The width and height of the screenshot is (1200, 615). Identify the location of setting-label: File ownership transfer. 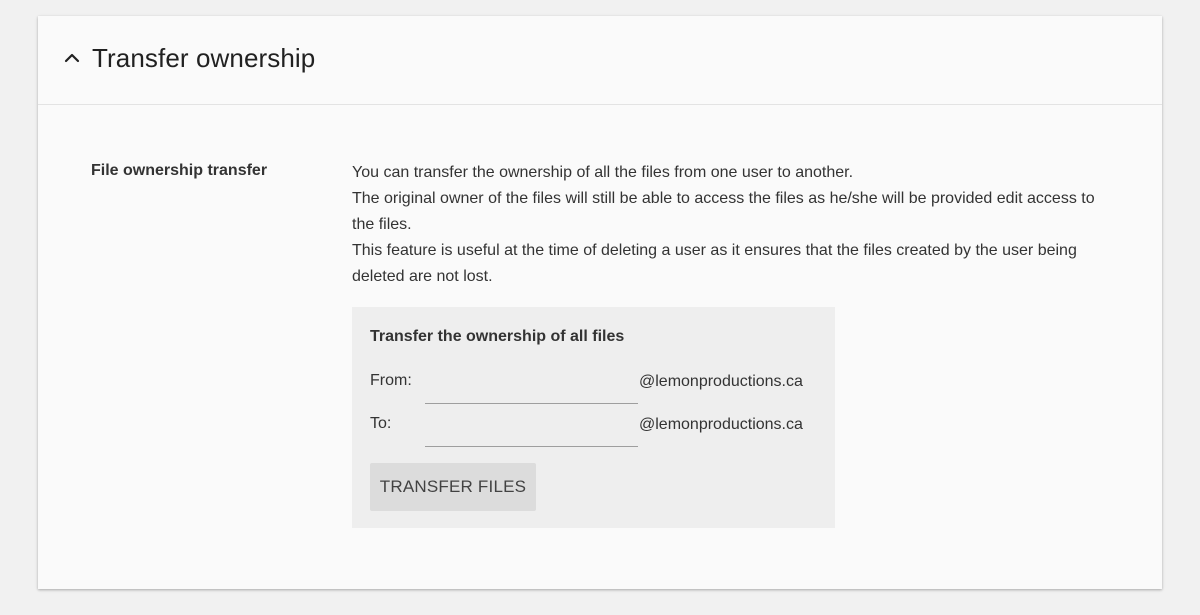
(179, 170).